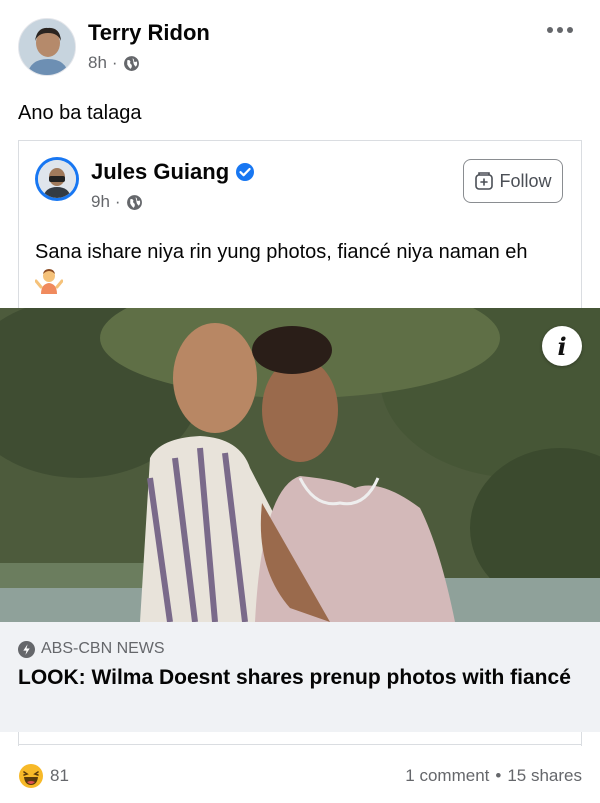 This screenshot has height=803, width=600. I want to click on info-icon: i, so click(562, 346).